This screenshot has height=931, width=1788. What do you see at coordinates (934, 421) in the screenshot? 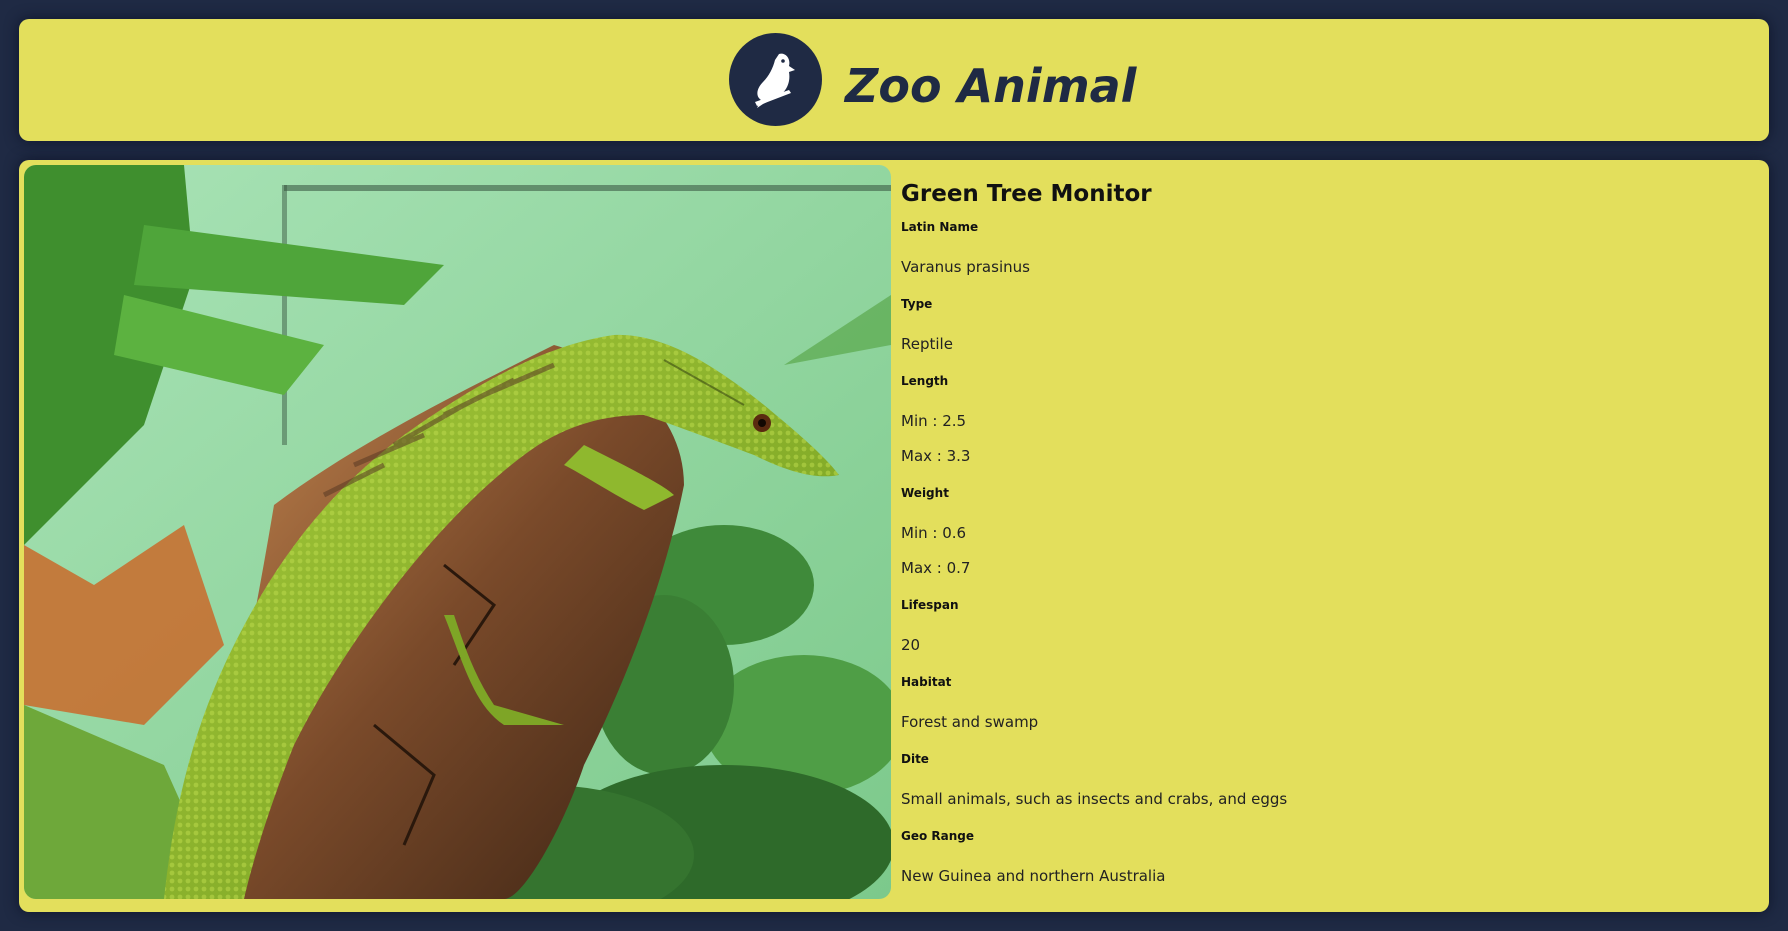
I see `length-min-value: Min : 2.5` at bounding box center [934, 421].